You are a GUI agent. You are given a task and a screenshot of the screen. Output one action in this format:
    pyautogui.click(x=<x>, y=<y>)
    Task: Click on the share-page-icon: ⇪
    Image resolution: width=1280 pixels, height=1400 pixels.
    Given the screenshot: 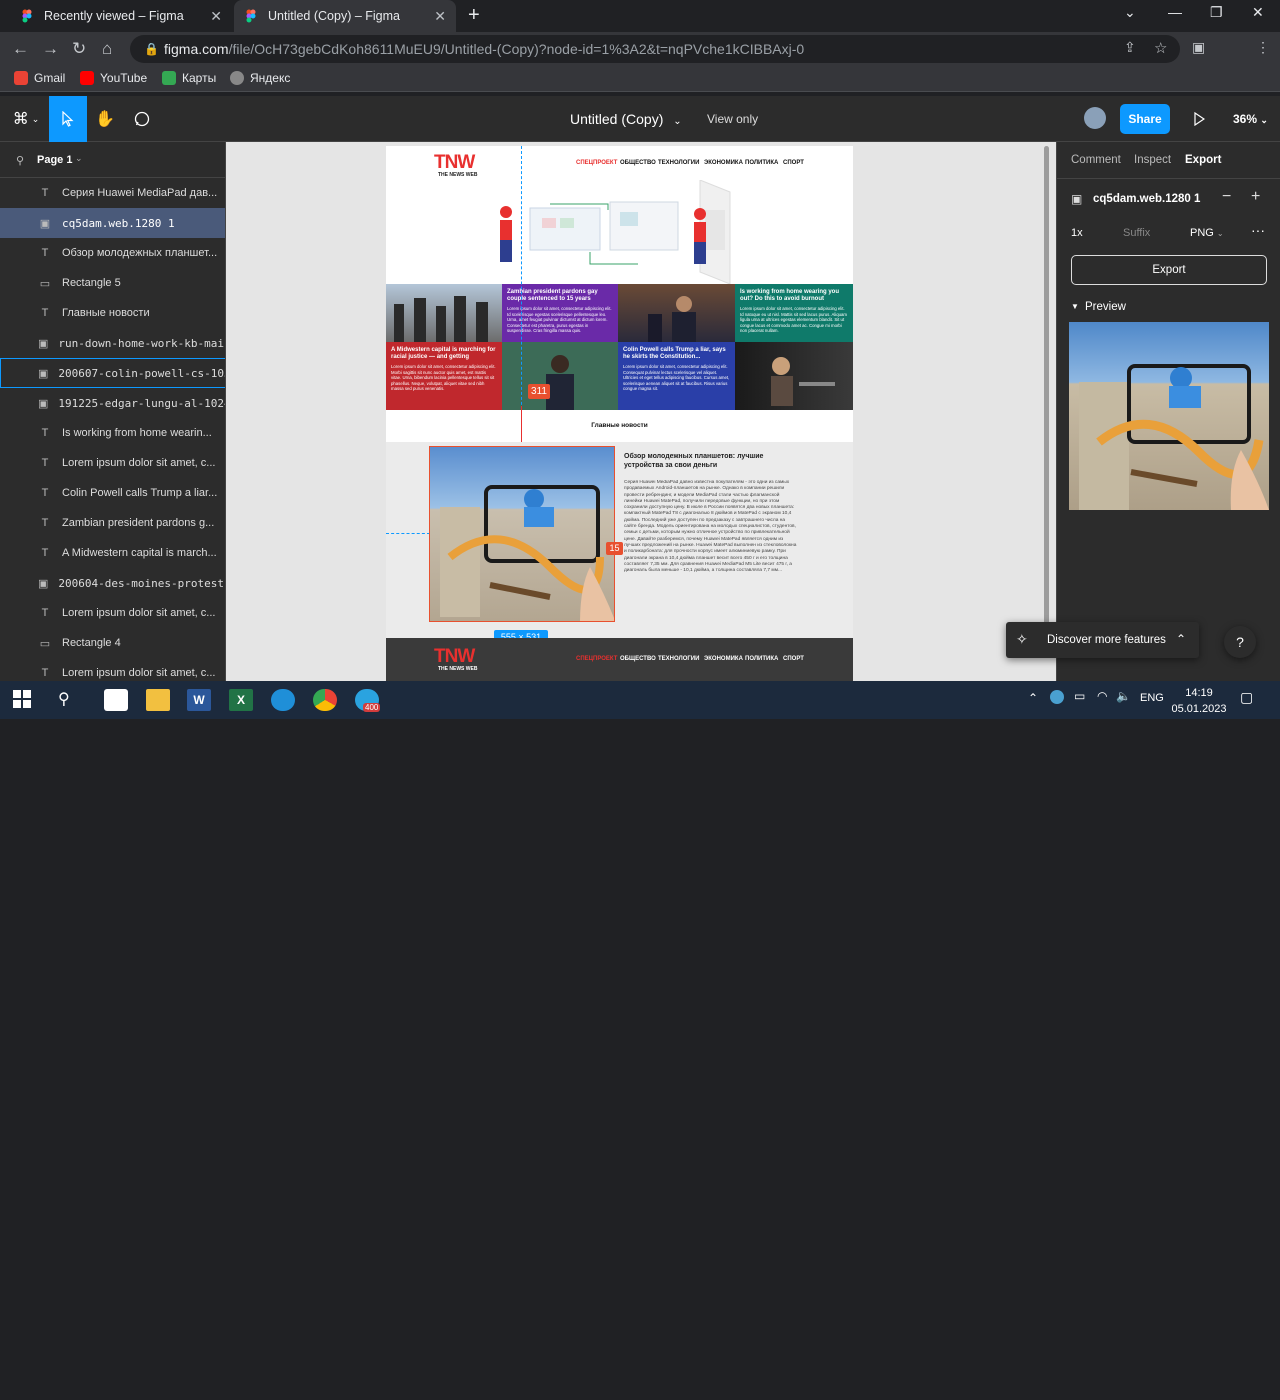 What is the action you would take?
    pyautogui.click(x=1130, y=47)
    